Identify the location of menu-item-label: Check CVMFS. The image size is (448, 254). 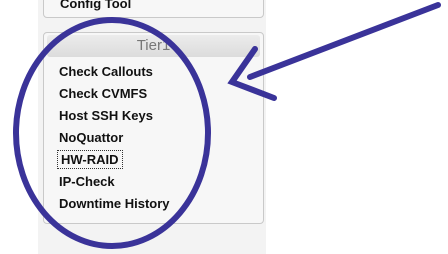
(103, 93).